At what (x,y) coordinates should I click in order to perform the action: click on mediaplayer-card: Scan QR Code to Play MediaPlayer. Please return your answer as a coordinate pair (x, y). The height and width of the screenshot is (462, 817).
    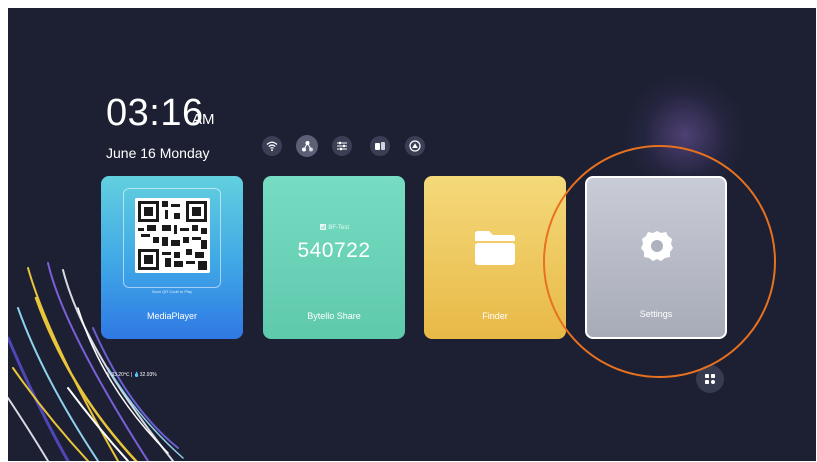
    Looking at the image, I should click on (172, 257).